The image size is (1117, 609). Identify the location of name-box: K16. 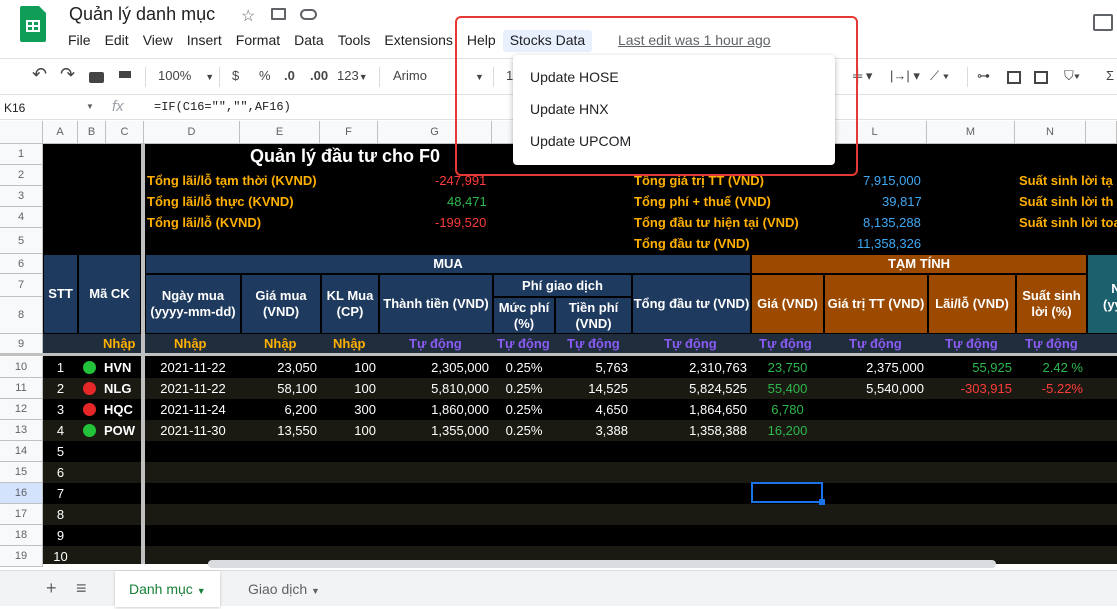
(14, 108).